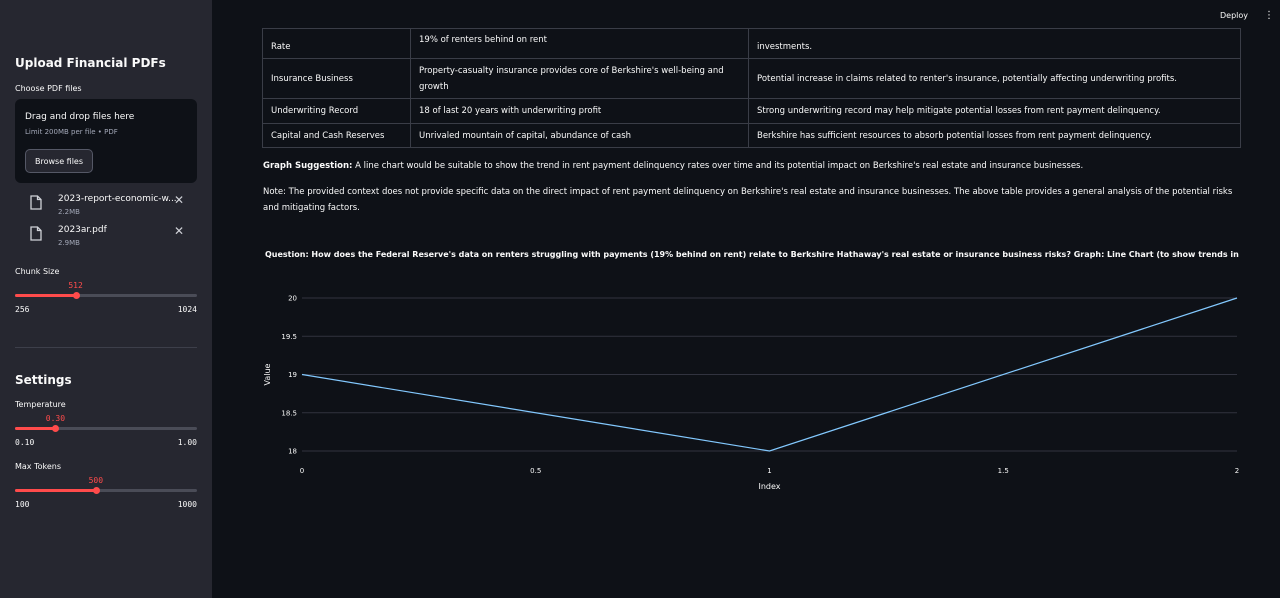 This screenshot has width=1280, height=598. What do you see at coordinates (25, 442) in the screenshot?
I see `slider-min: 0.10` at bounding box center [25, 442].